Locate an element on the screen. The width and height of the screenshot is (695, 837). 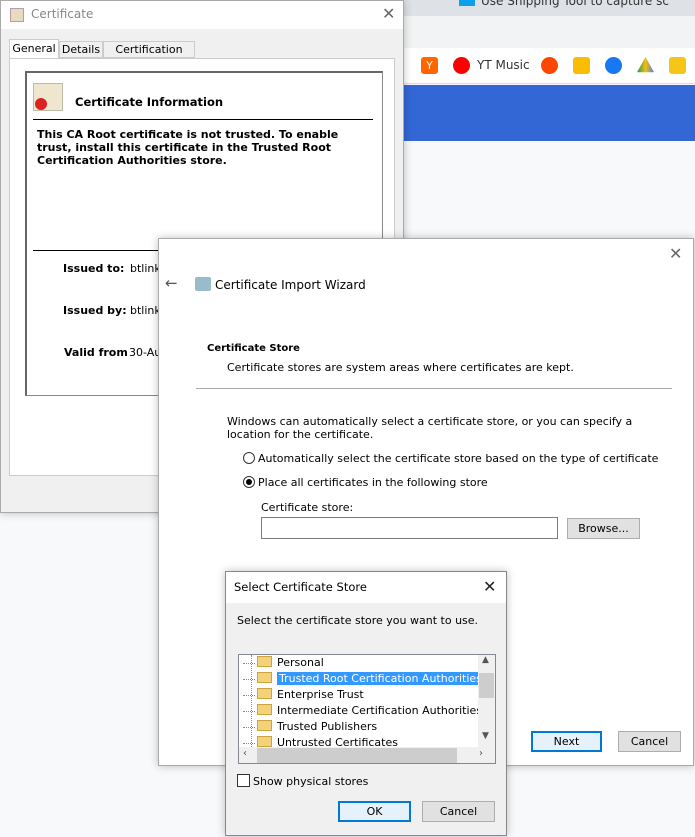
store-label: Certificate store: is located at coordinates (307, 507).